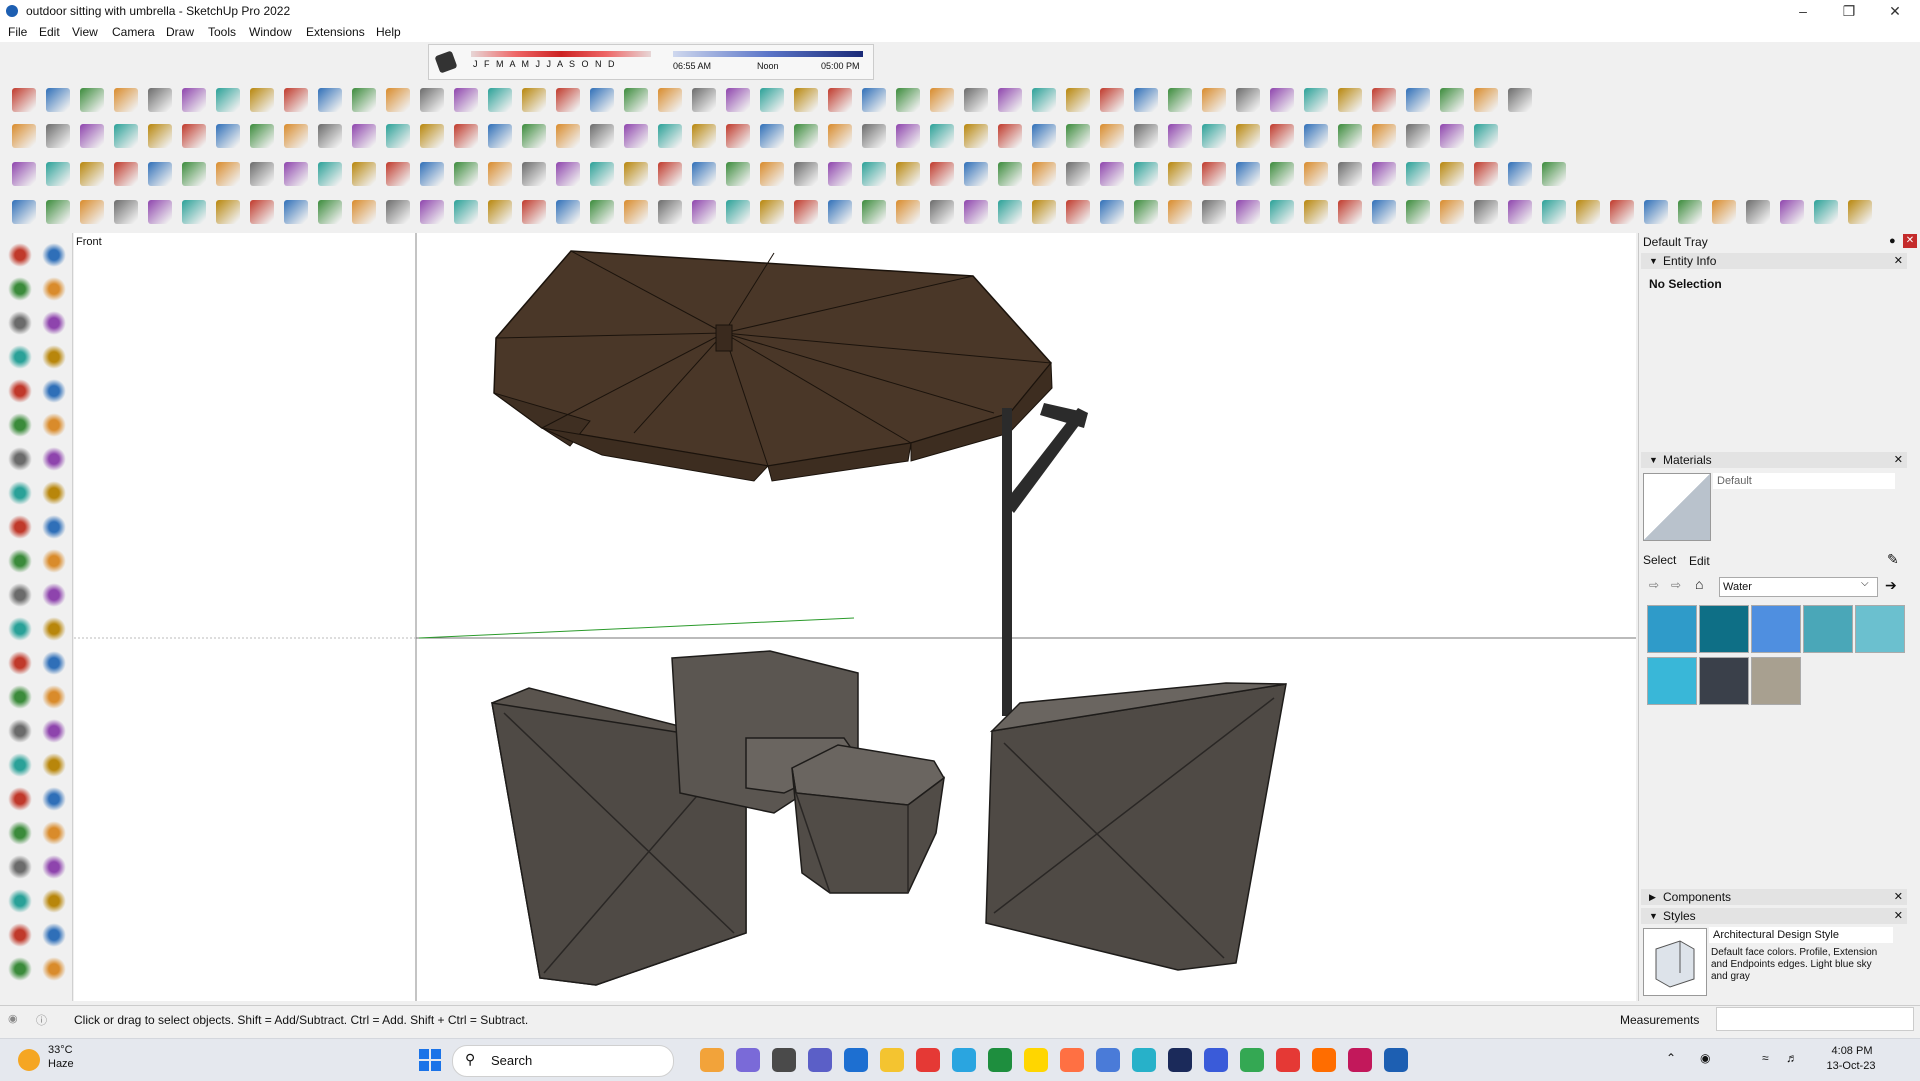 The height and width of the screenshot is (1081, 1920). I want to click on minimize-icon: –, so click(1803, 11).